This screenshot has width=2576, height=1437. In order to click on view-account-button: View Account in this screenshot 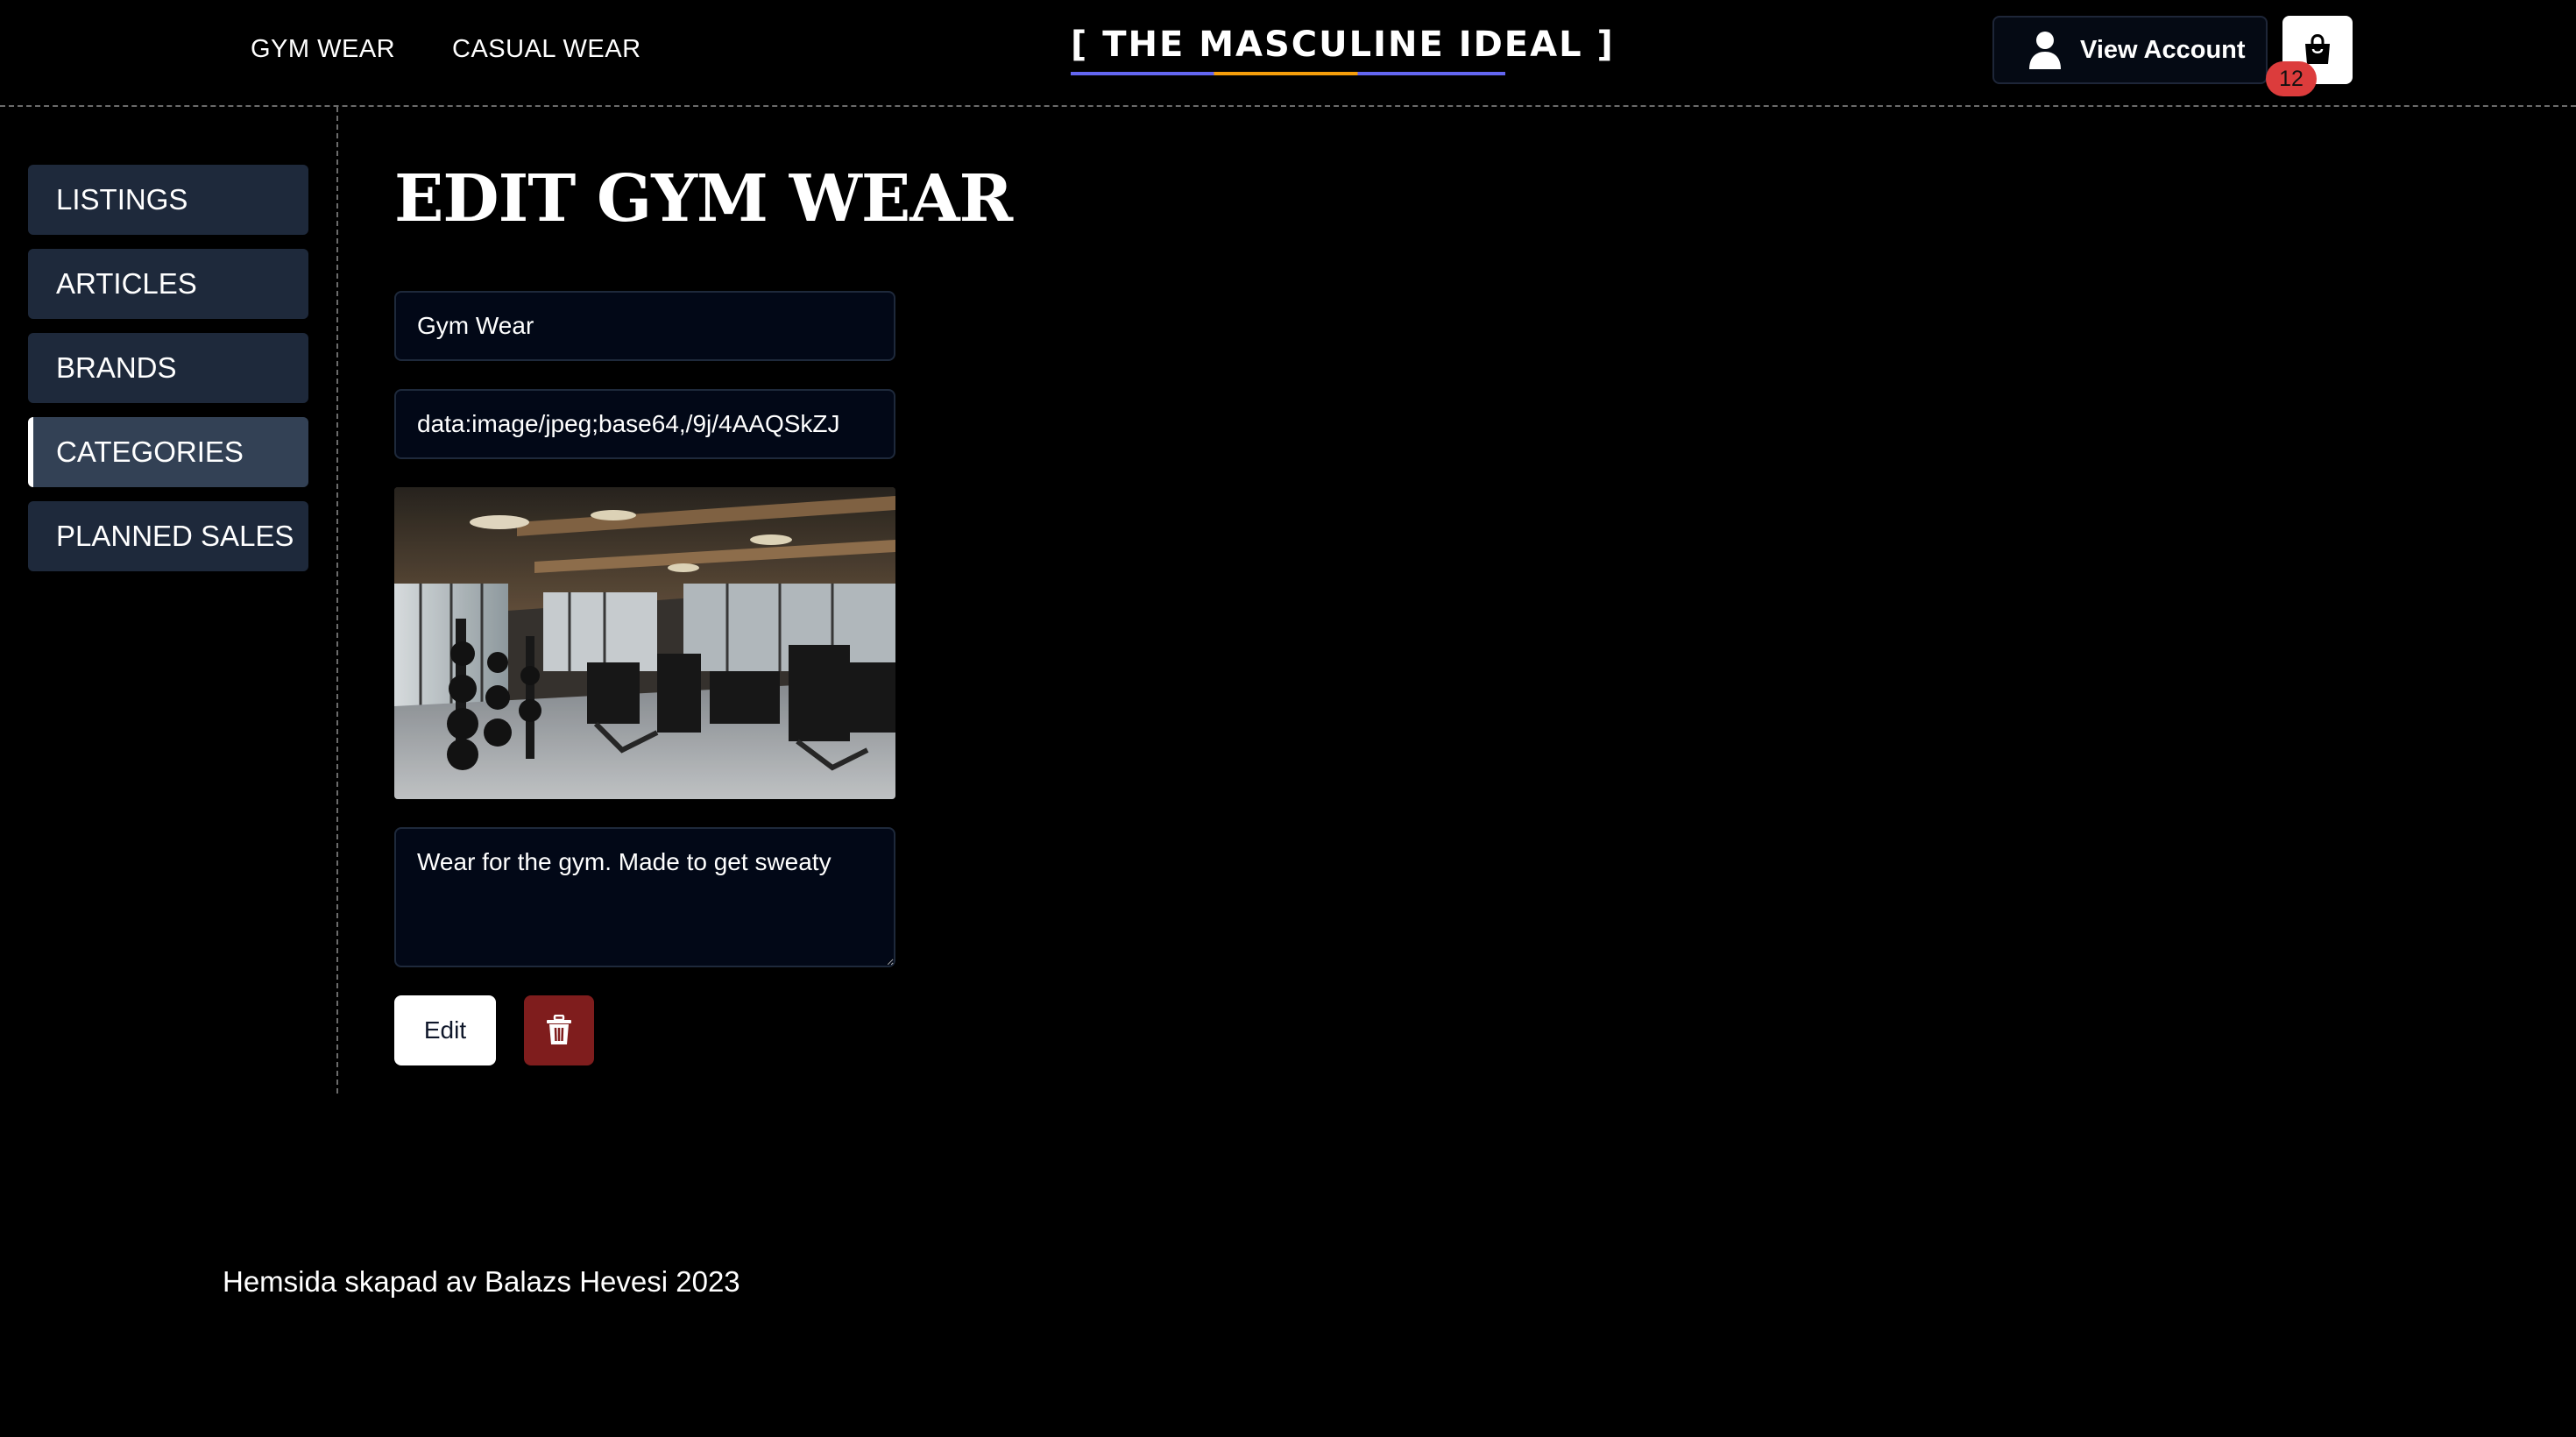, I will do `click(2130, 50)`.